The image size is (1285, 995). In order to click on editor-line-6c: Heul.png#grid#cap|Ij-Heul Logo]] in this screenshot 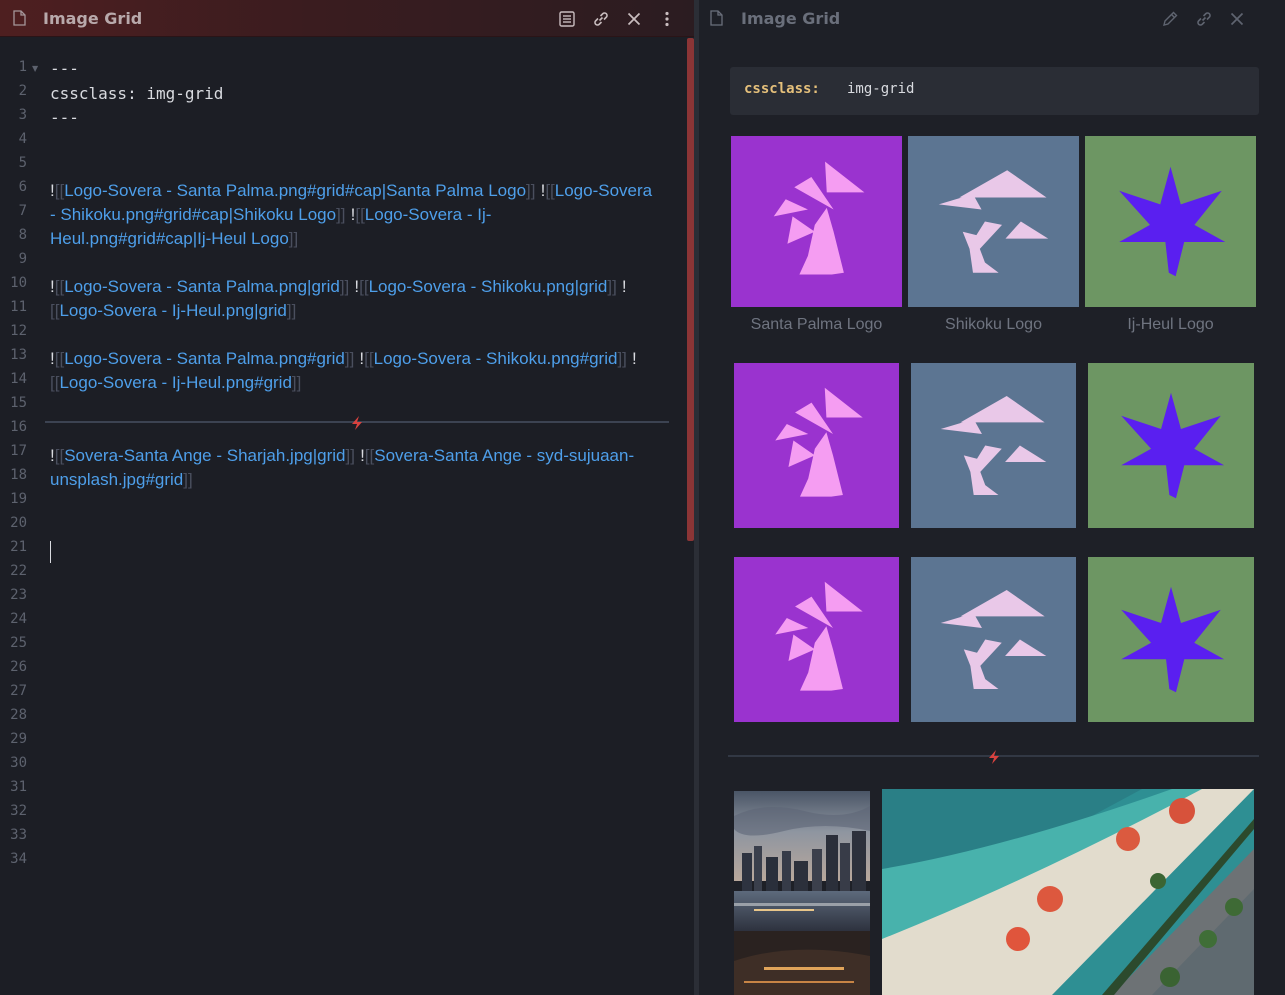, I will do `click(174, 238)`.